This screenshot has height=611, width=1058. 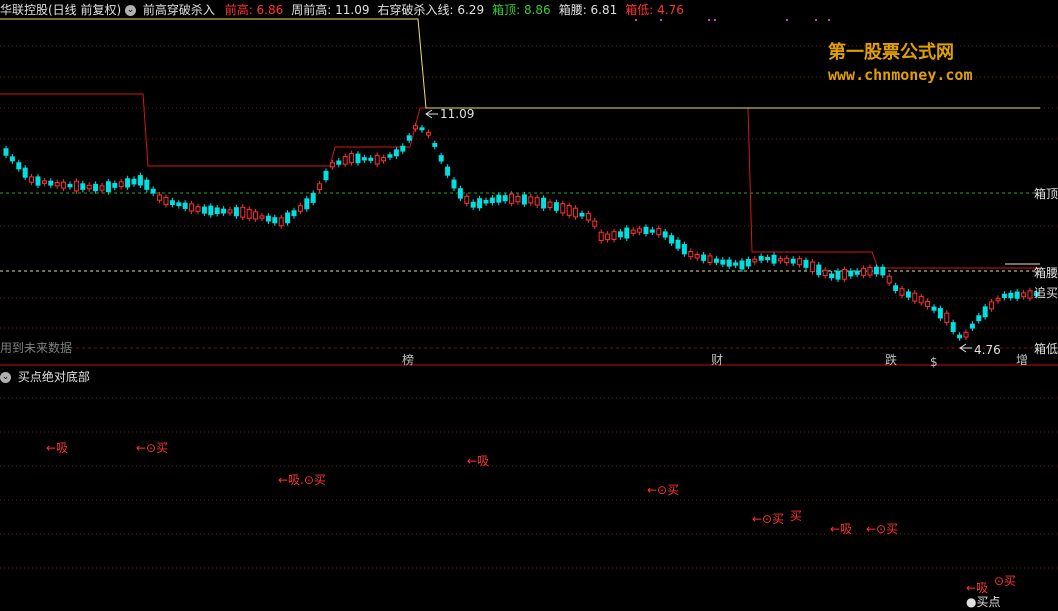 What do you see at coordinates (179, 10) in the screenshot?
I see `indicator-name: 前高穿破杀入` at bounding box center [179, 10].